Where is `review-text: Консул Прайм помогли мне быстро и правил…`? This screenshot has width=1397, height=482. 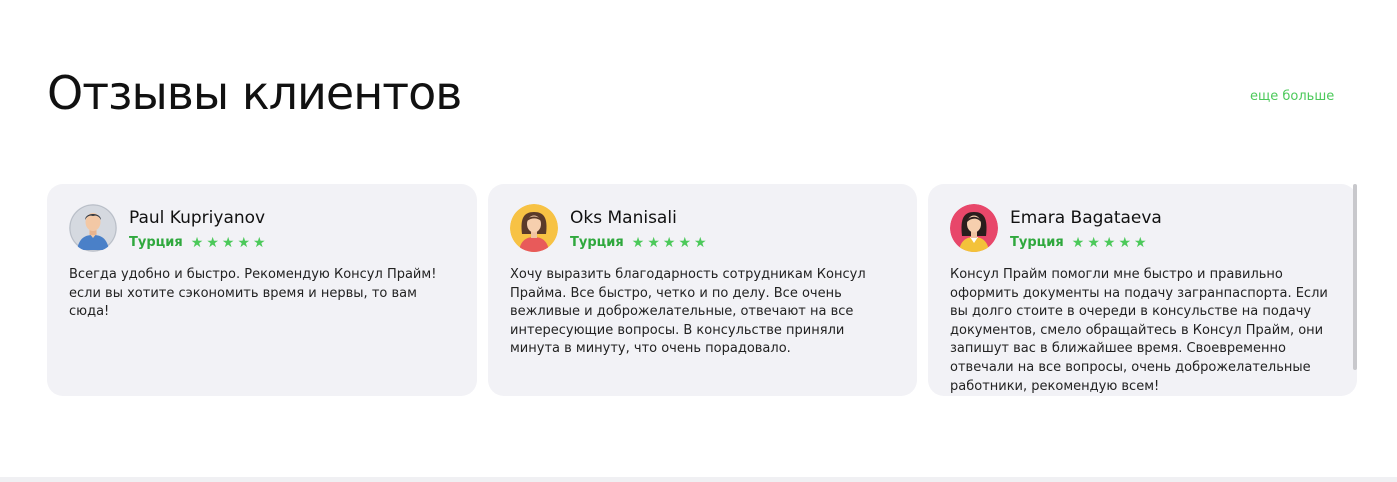 review-text: Консул Прайм помогли мне быстро и правил… is located at coordinates (1139, 330).